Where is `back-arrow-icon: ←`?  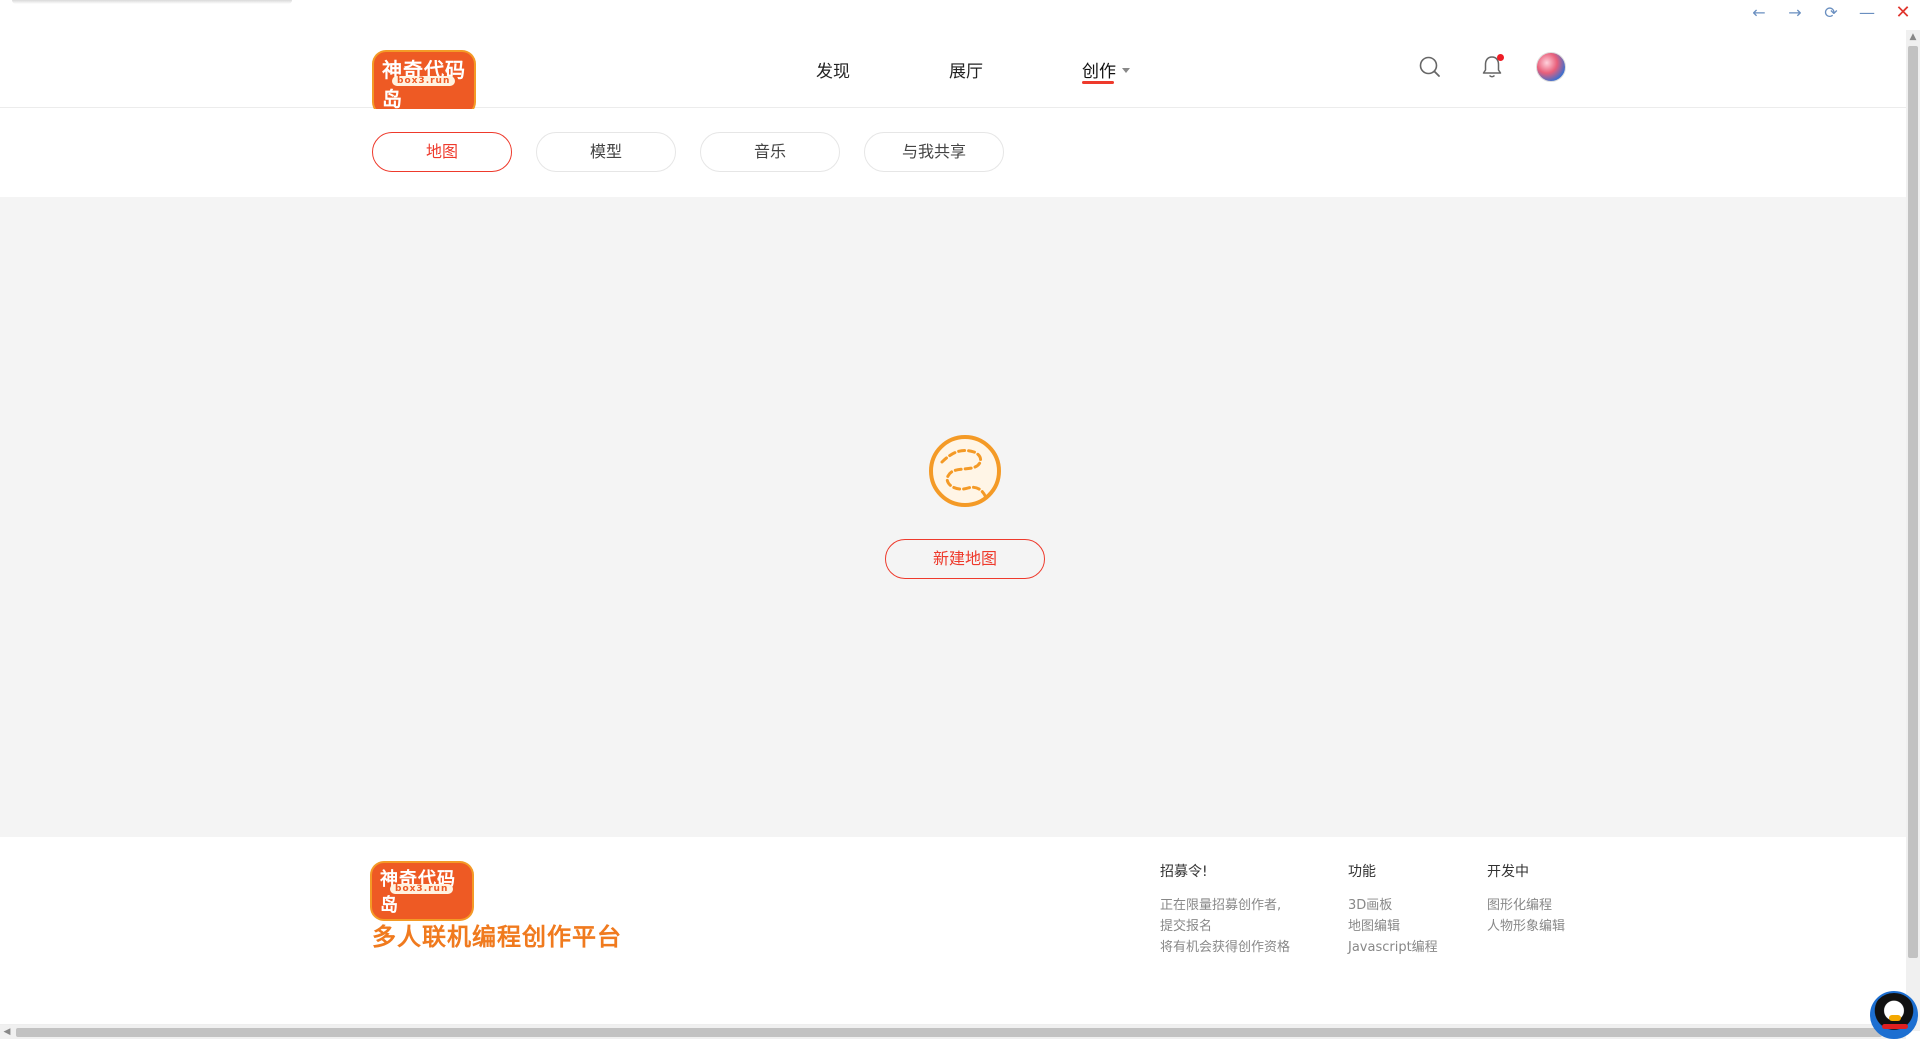
back-arrow-icon: ← is located at coordinates (1759, 13).